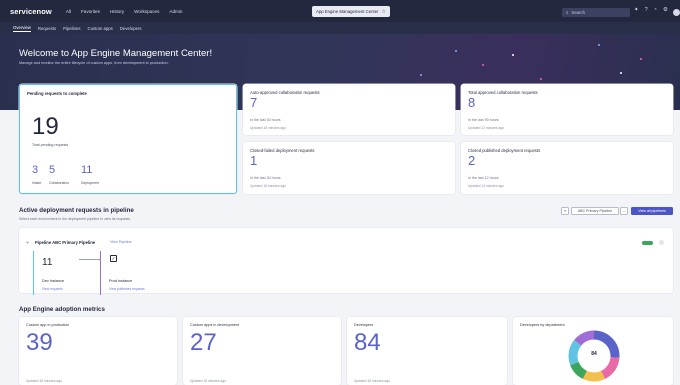 This screenshot has width=680, height=385. What do you see at coordinates (50, 145) in the screenshot?
I see `pending-total-label: Total pending requests` at bounding box center [50, 145].